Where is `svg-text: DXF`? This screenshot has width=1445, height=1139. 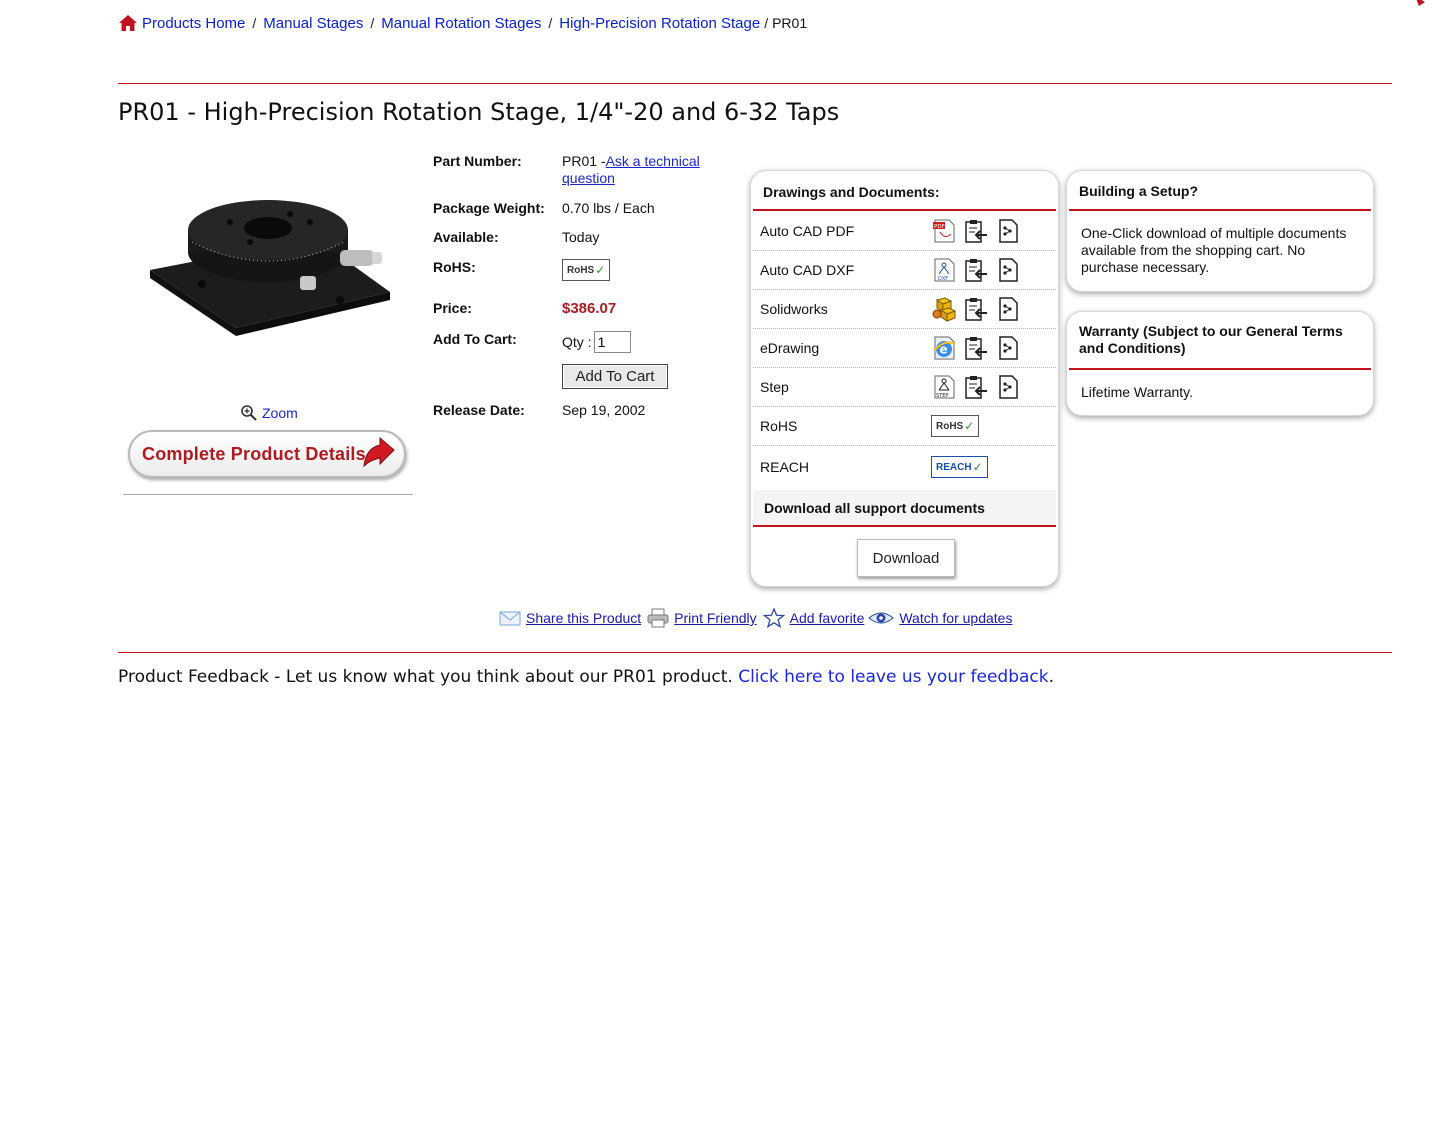 svg-text: DXF is located at coordinates (943, 279).